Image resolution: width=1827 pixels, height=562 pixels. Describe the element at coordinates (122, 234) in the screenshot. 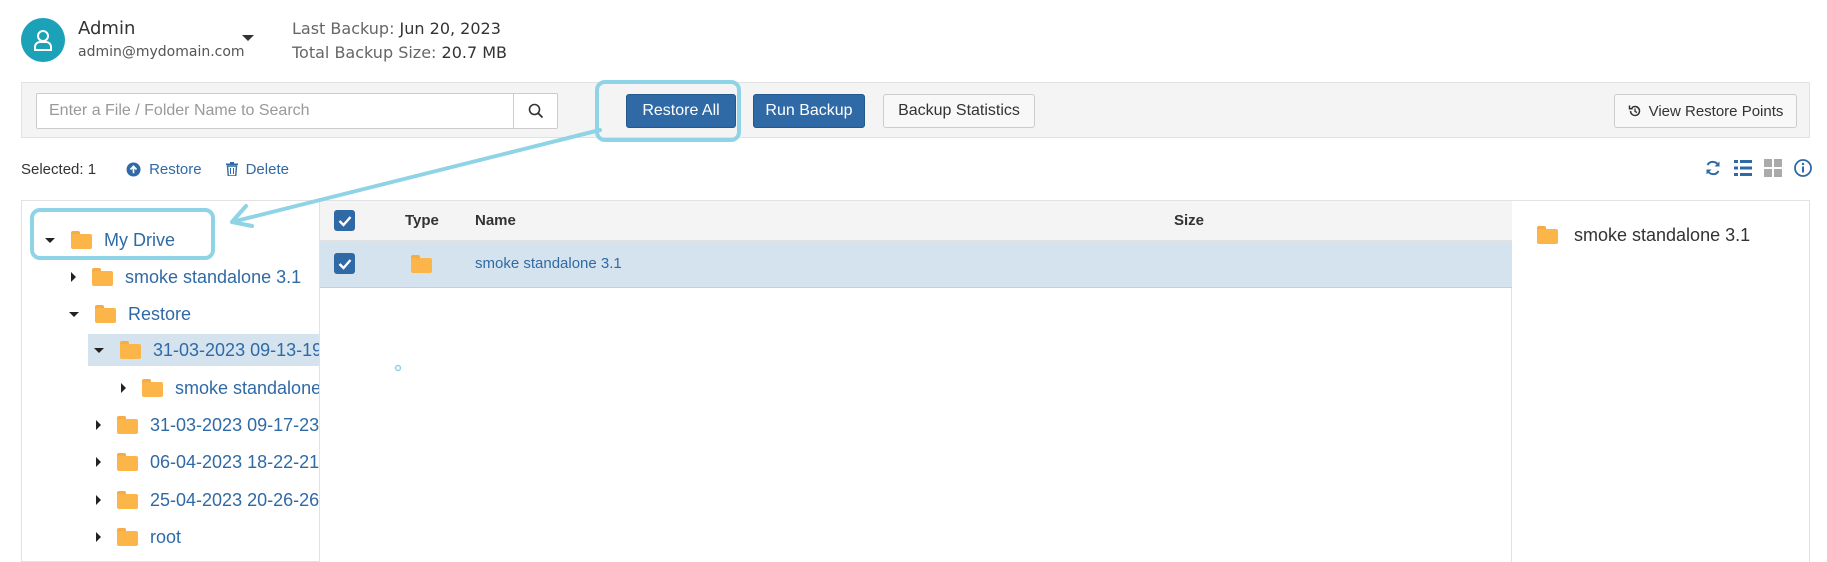

I see `my-drive-highlight` at that location.